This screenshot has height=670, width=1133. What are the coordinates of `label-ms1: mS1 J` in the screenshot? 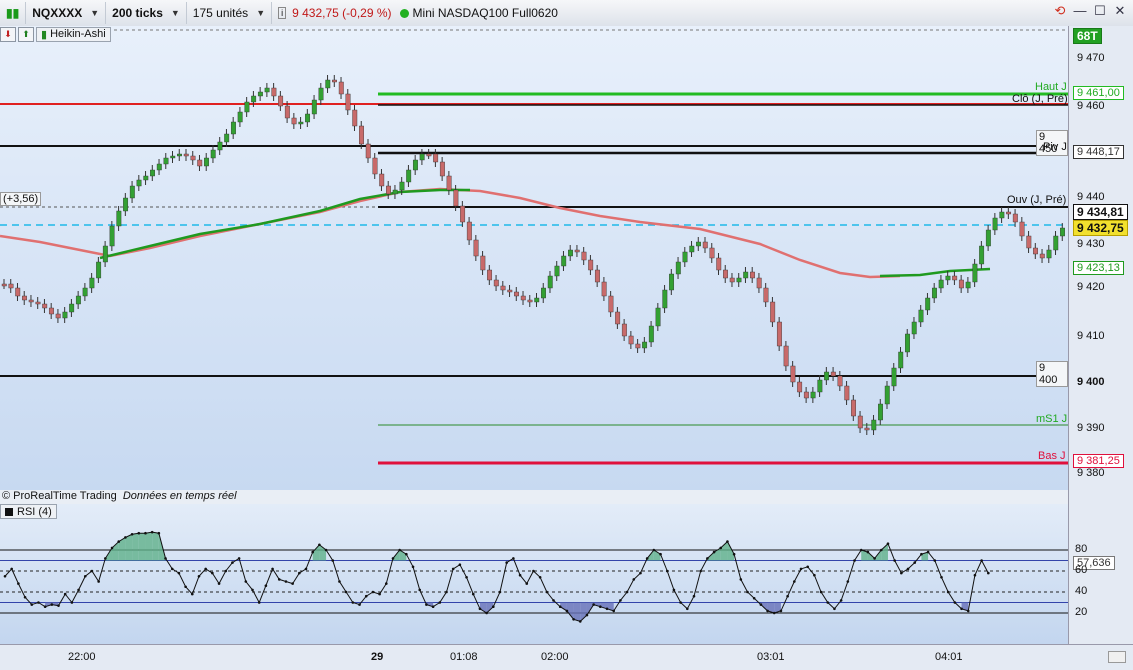 It's located at (1052, 419).